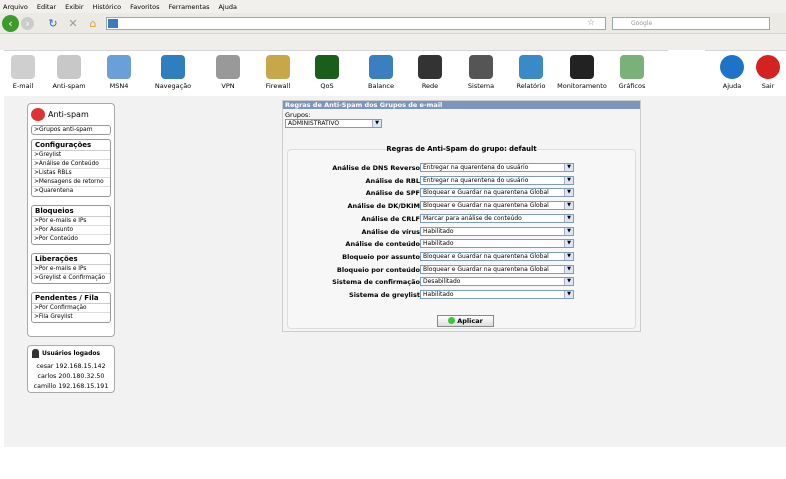 Image resolution: width=786 pixels, height=479 pixels. I want to click on home-icon: ⌂, so click(93, 23).